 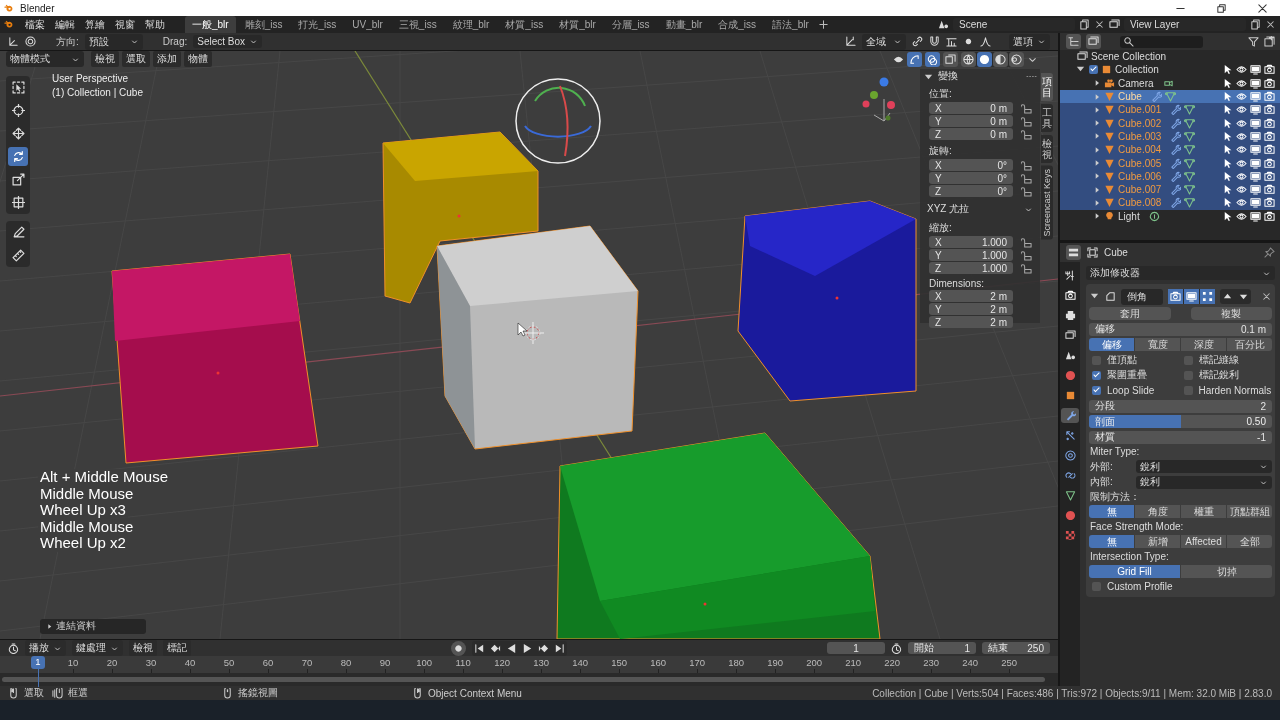 What do you see at coordinates (37, 8) in the screenshot?
I see `window-title: Blender` at bounding box center [37, 8].